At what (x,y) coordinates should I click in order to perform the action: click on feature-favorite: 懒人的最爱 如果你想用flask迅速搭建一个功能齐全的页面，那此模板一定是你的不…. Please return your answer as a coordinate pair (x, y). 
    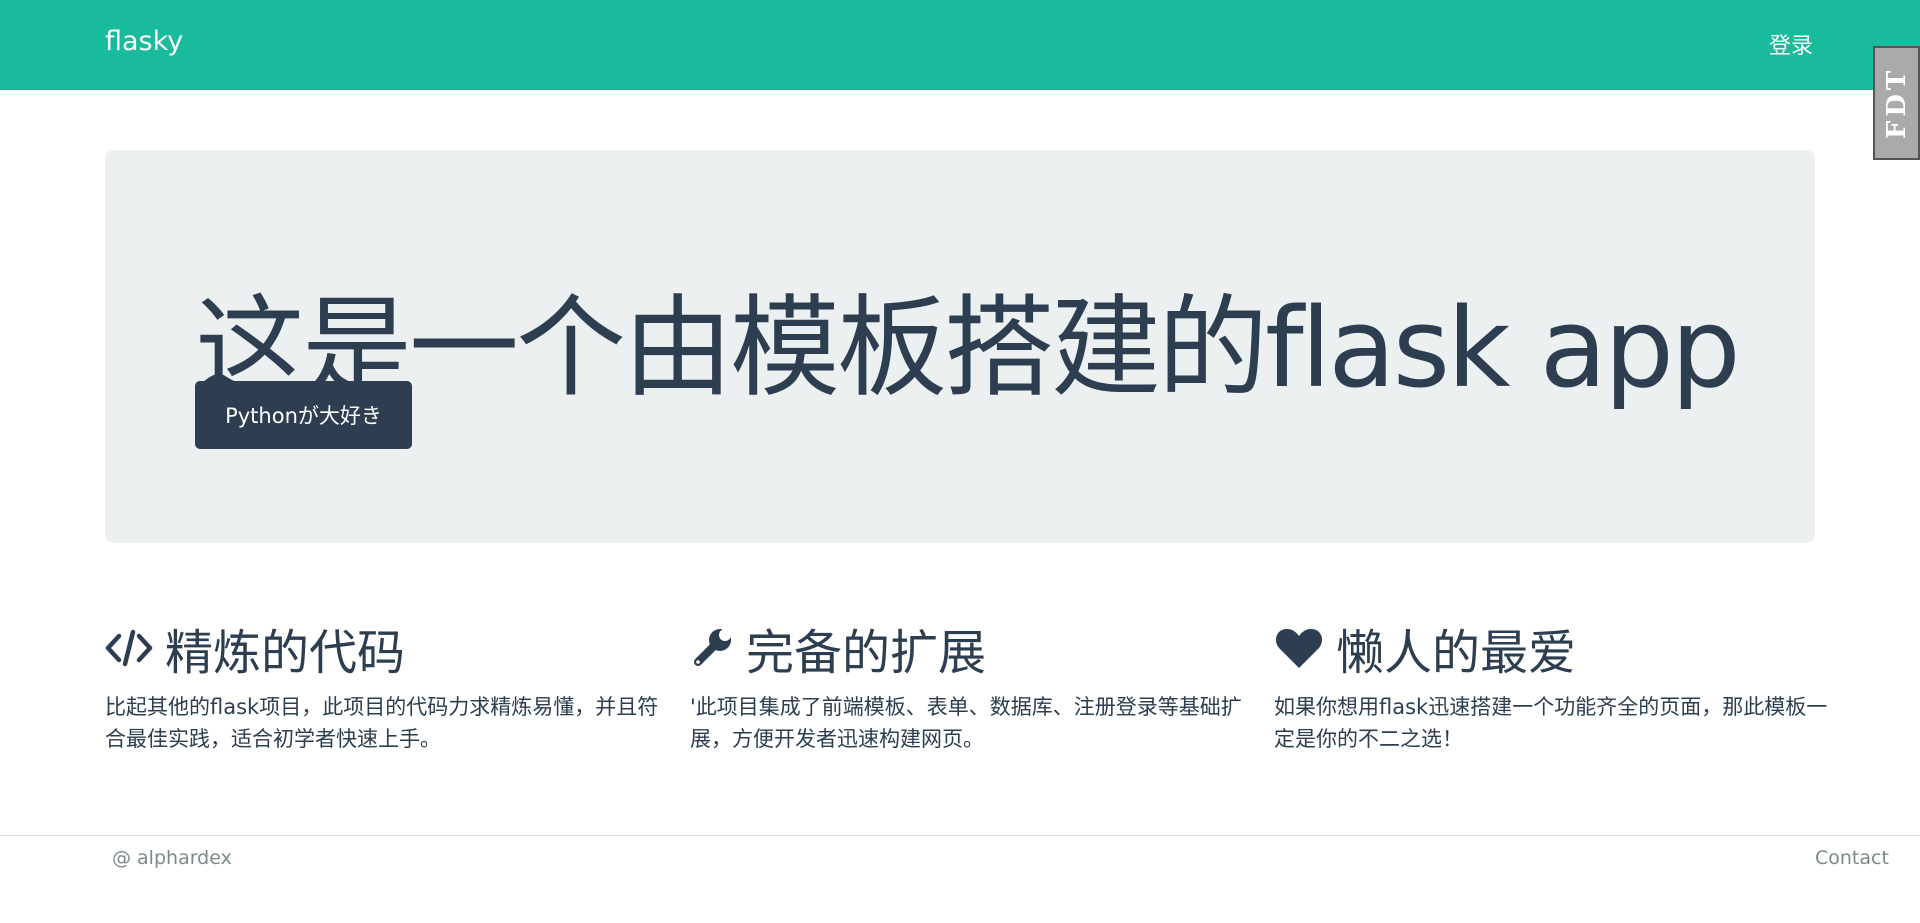
    Looking at the image, I should click on (1554, 685).